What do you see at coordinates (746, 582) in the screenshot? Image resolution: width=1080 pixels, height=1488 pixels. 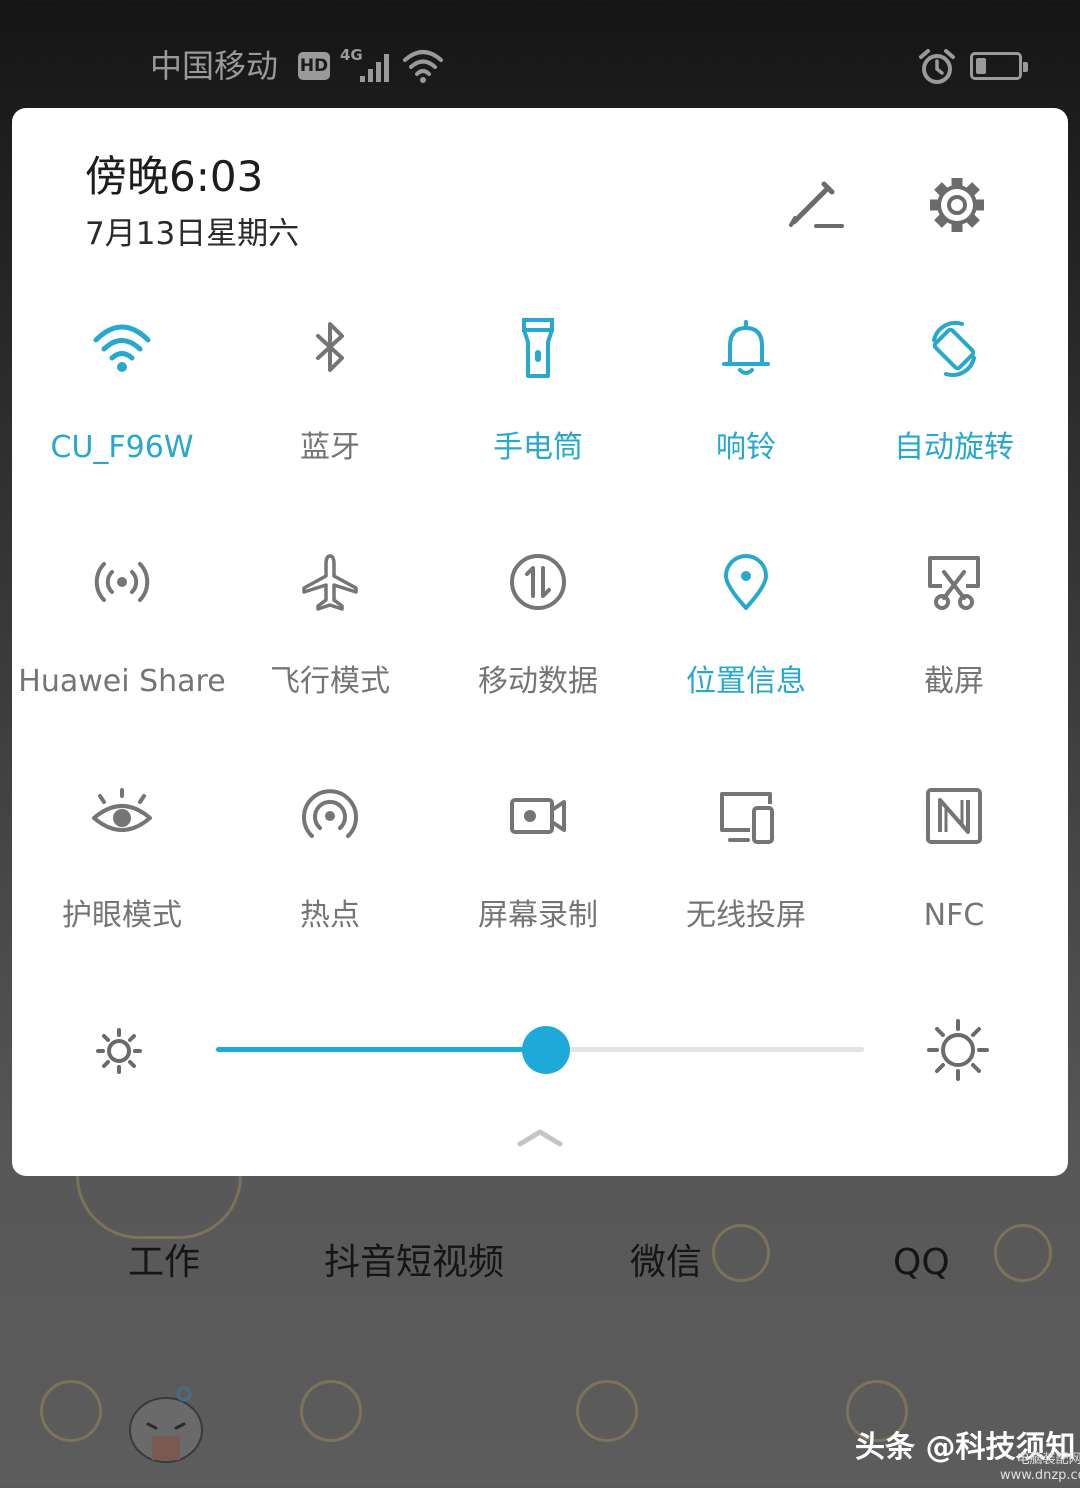 I see `location-icon` at bounding box center [746, 582].